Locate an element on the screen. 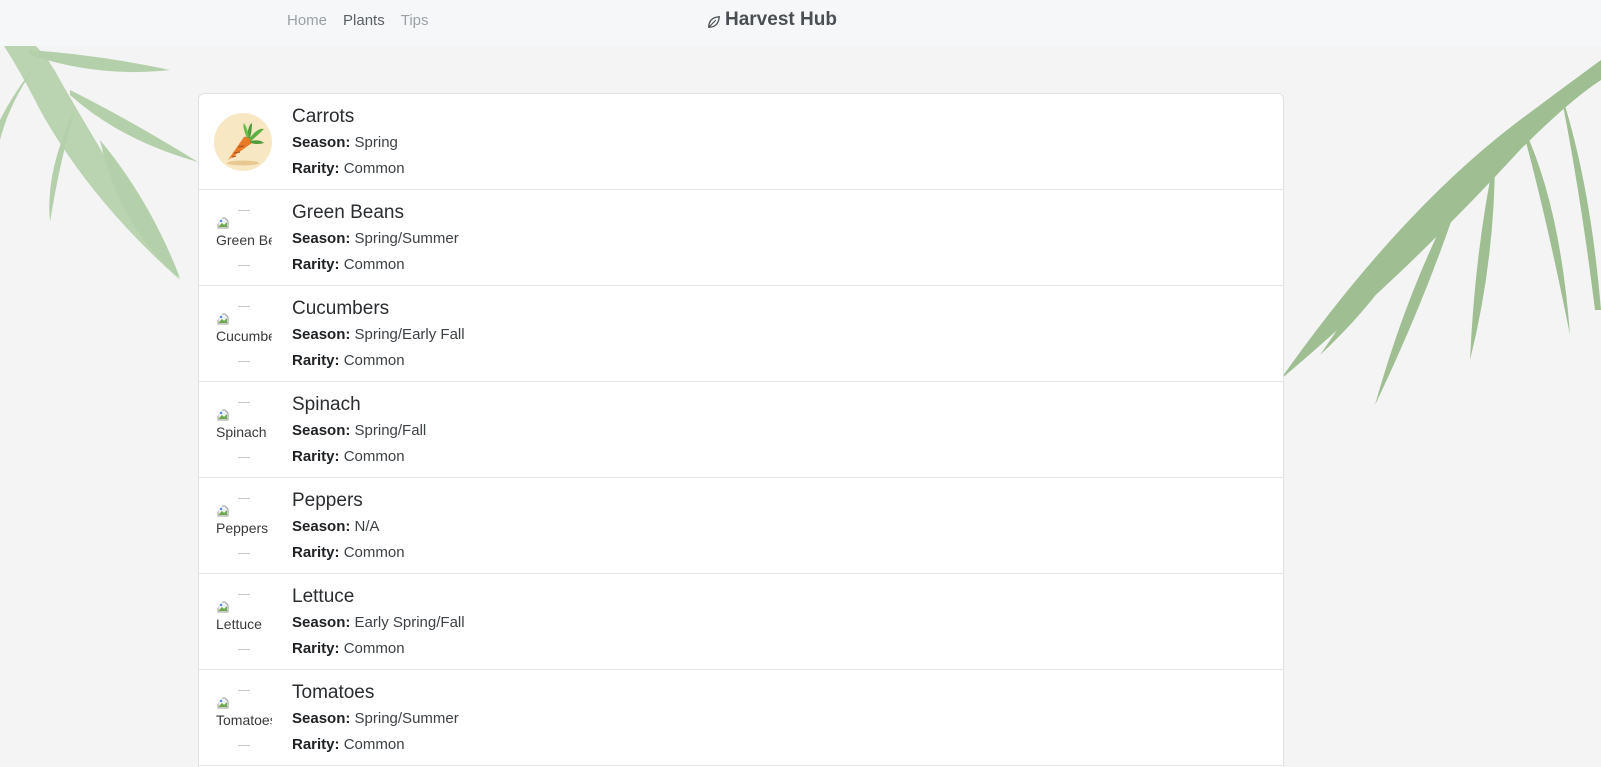 Image resolution: width=1601 pixels, height=767 pixels. brand: Harvest Hub is located at coordinates (772, 20).